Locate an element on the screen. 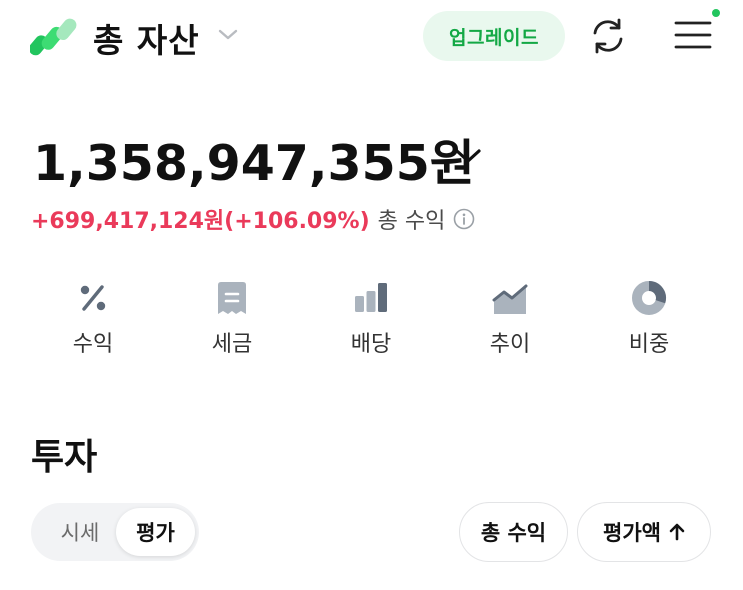  quick-menu-trend: 추이 is located at coordinates (510, 325).